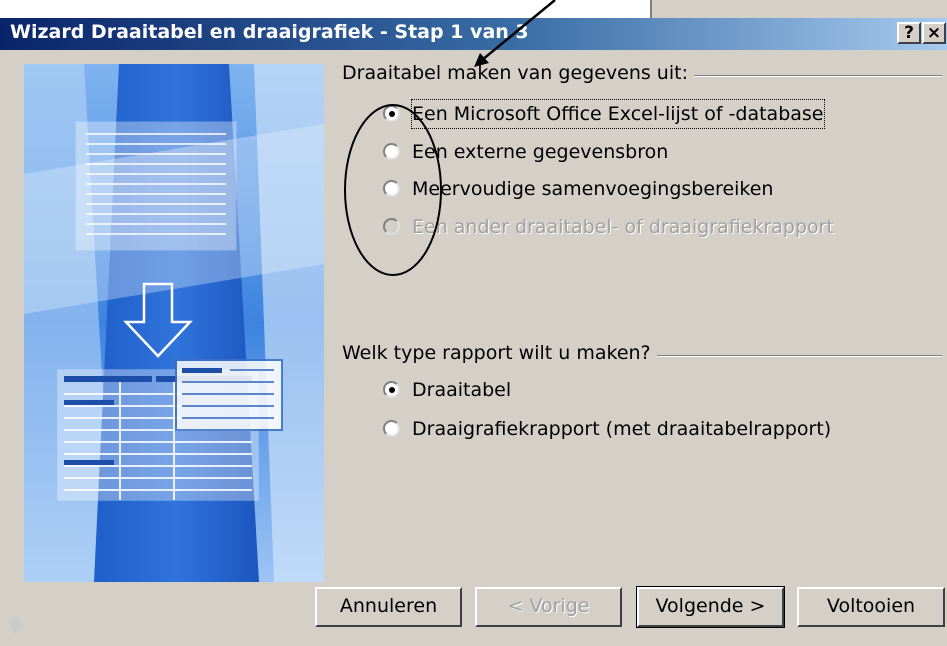  I want to click on option-label: Een externe gegevensbron, so click(540, 152).